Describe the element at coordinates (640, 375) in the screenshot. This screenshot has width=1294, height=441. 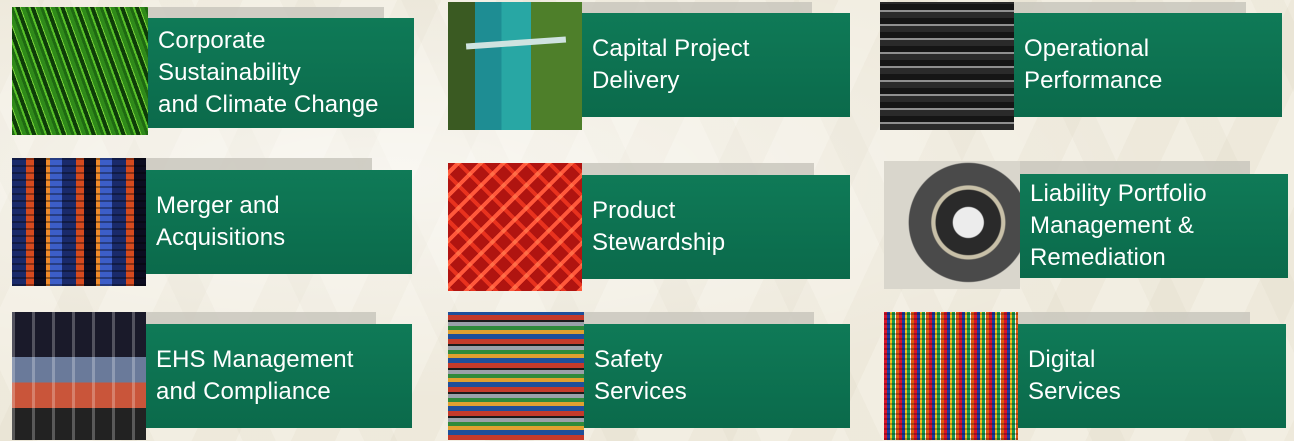
I see `tile-label: Safety Services` at that location.